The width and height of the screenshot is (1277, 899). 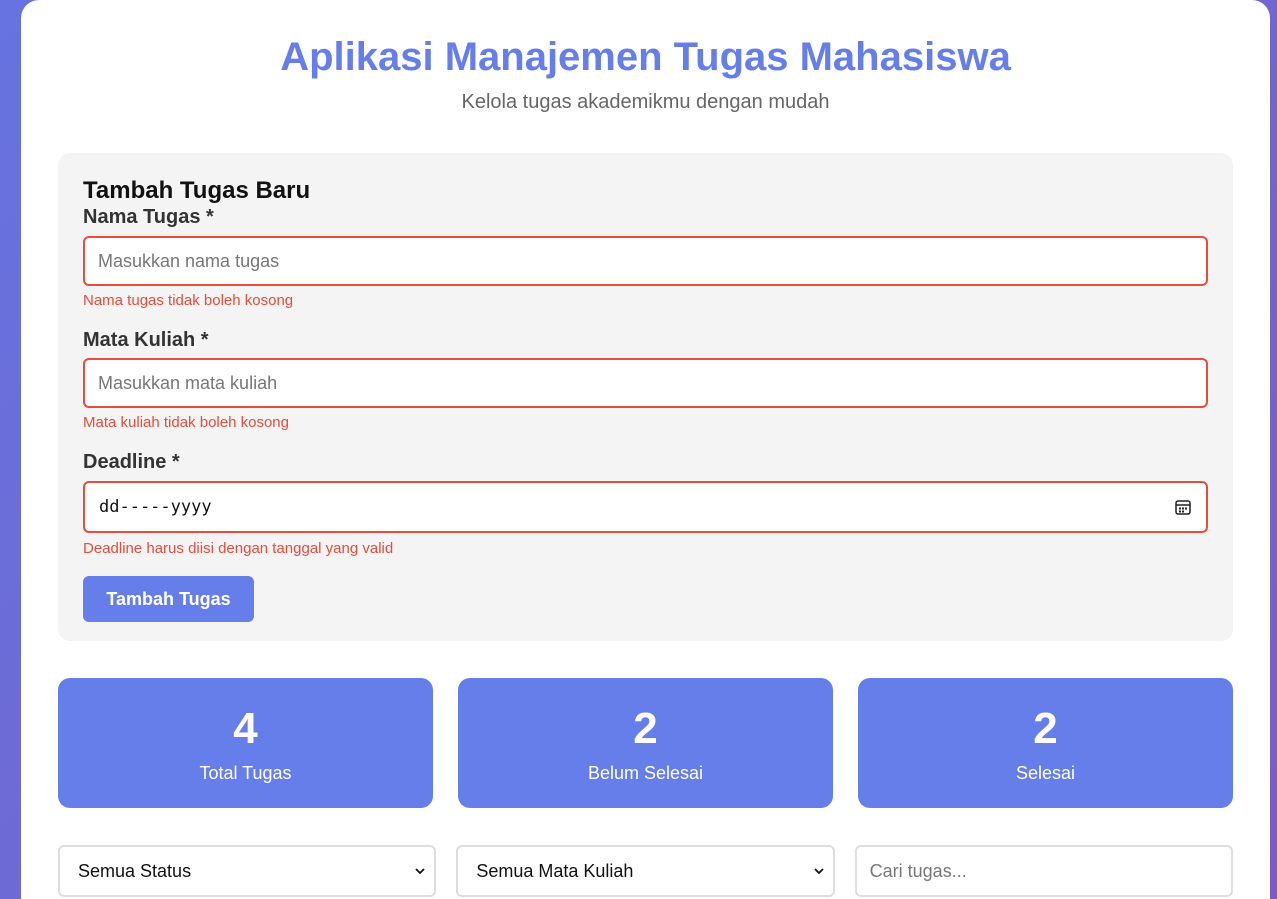 What do you see at coordinates (146, 340) in the screenshot?
I see `course-label: Mata Kuliah *` at bounding box center [146, 340].